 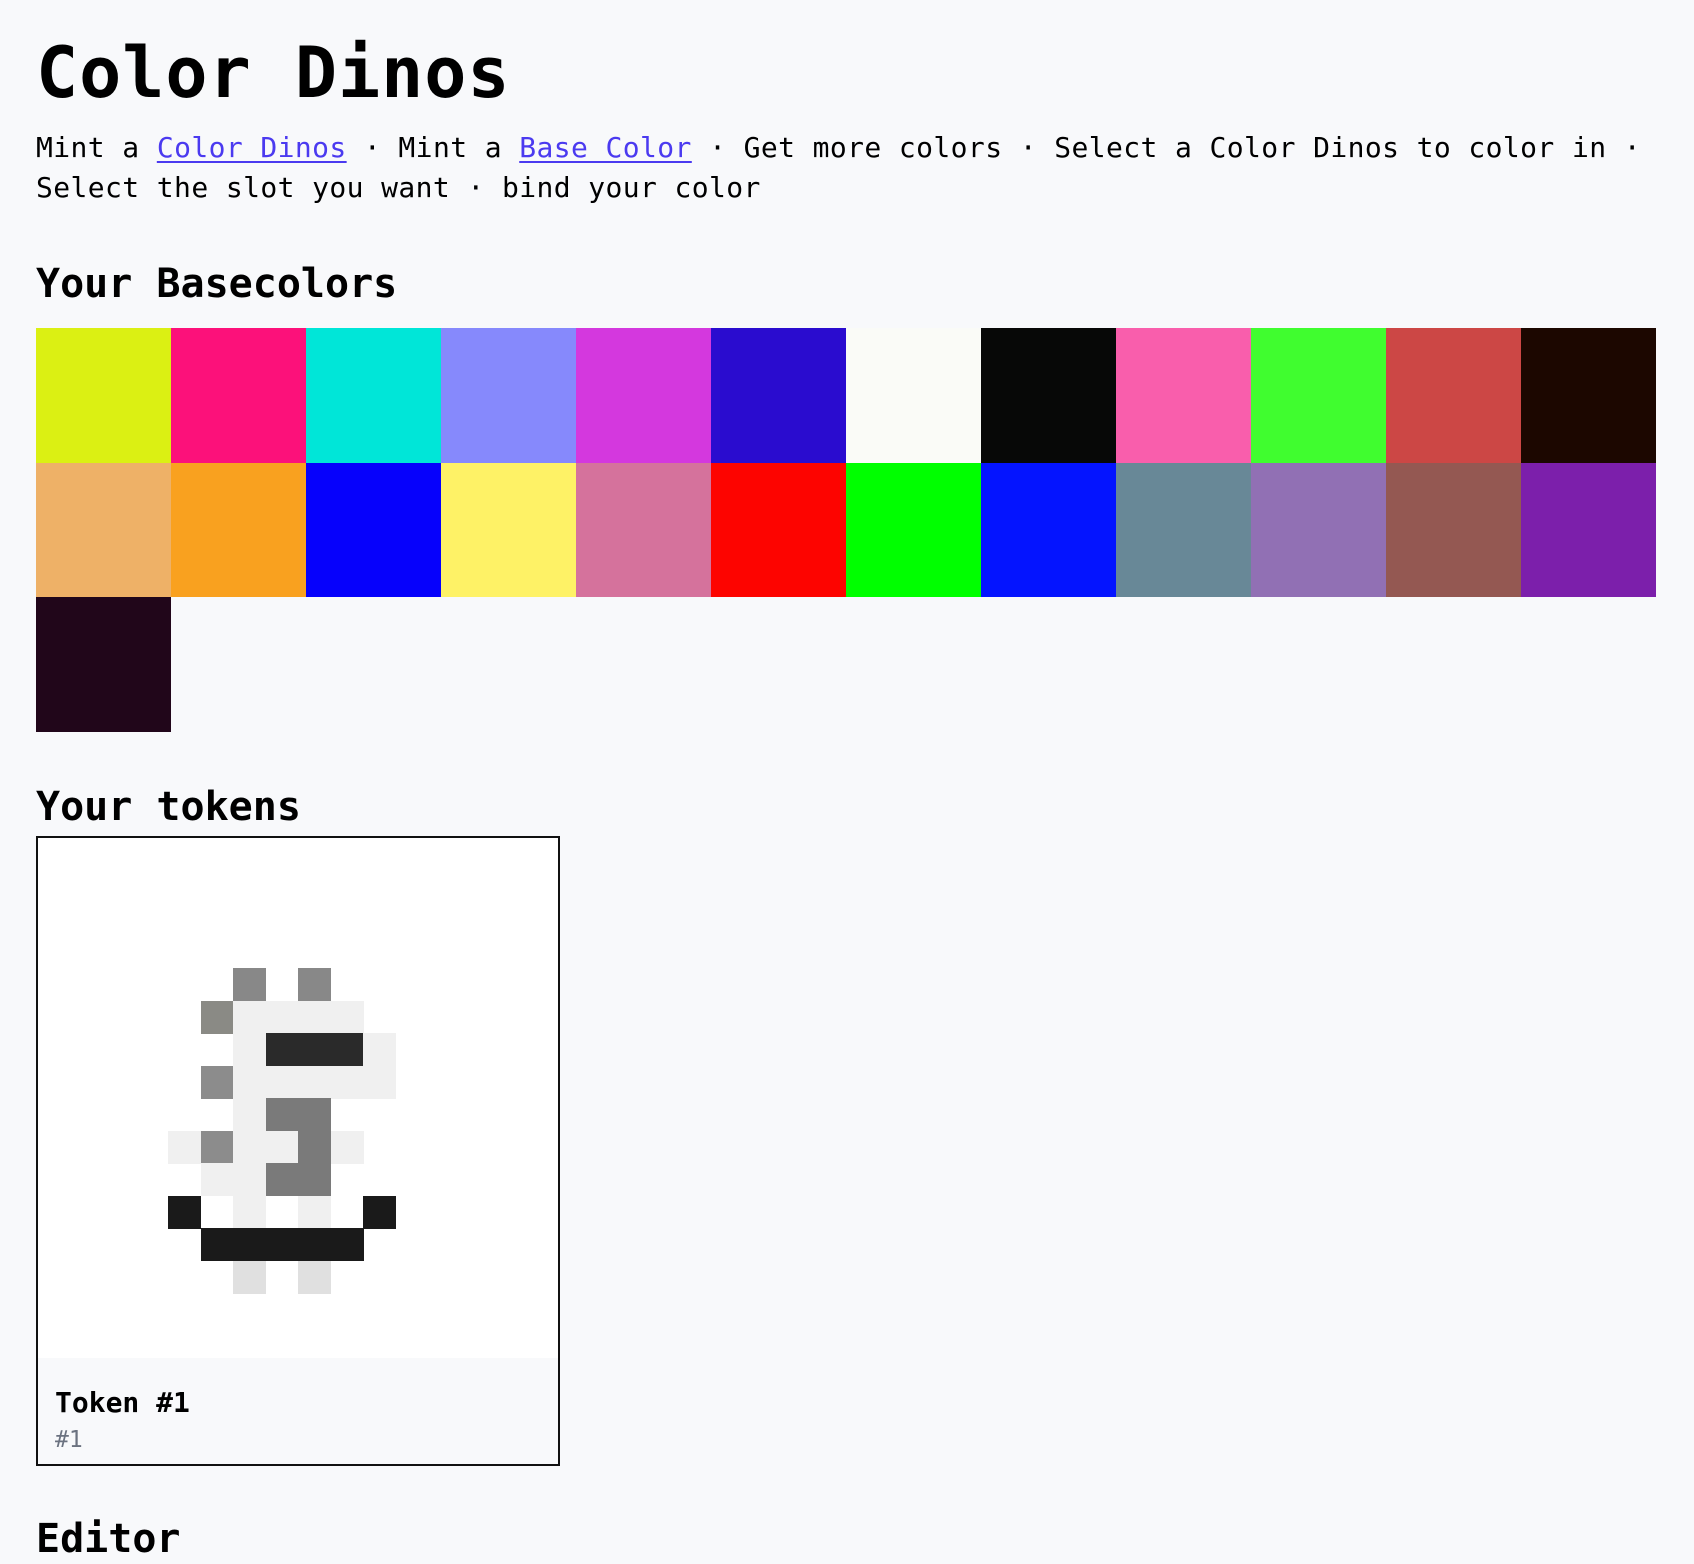 I want to click on editor-heading: Editor, so click(x=108, y=1539).